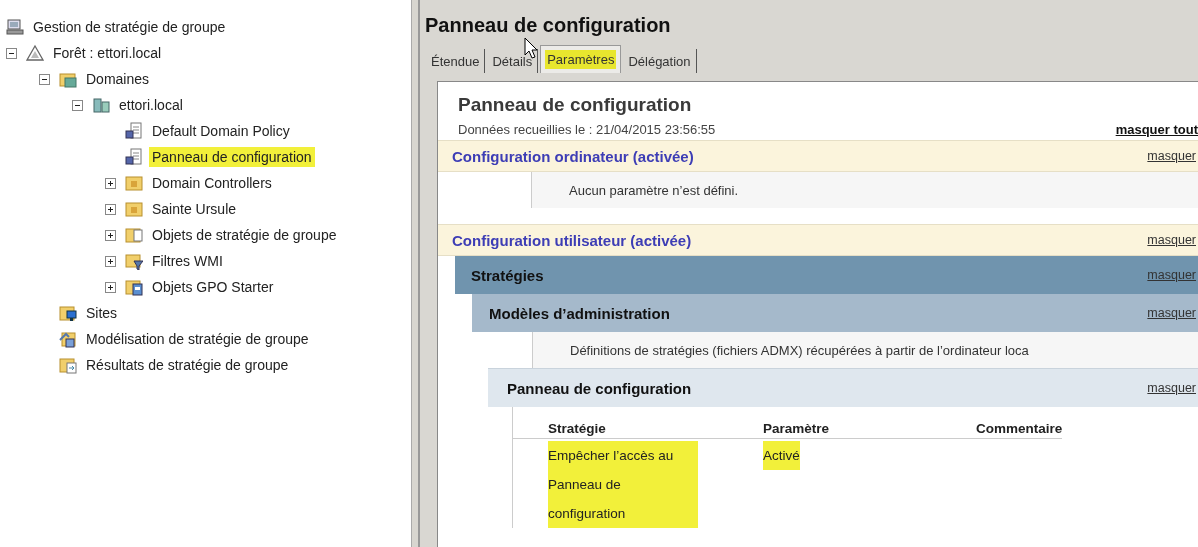 Image resolution: width=1198 pixels, height=547 pixels. Describe the element at coordinates (456, 61) in the screenshot. I see `tab: Étendue` at that location.